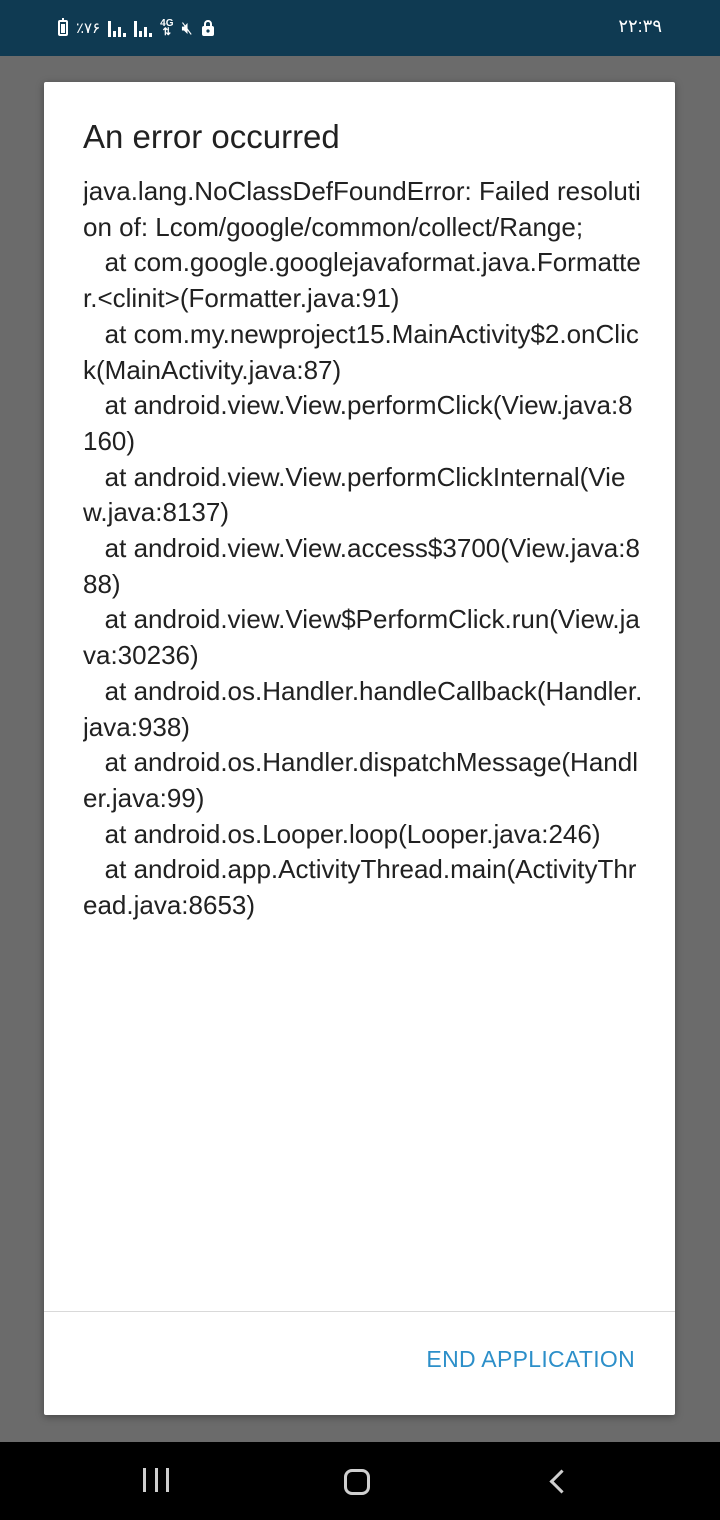  What do you see at coordinates (530, 1359) in the screenshot?
I see `end-application-button: END APPLICATION` at bounding box center [530, 1359].